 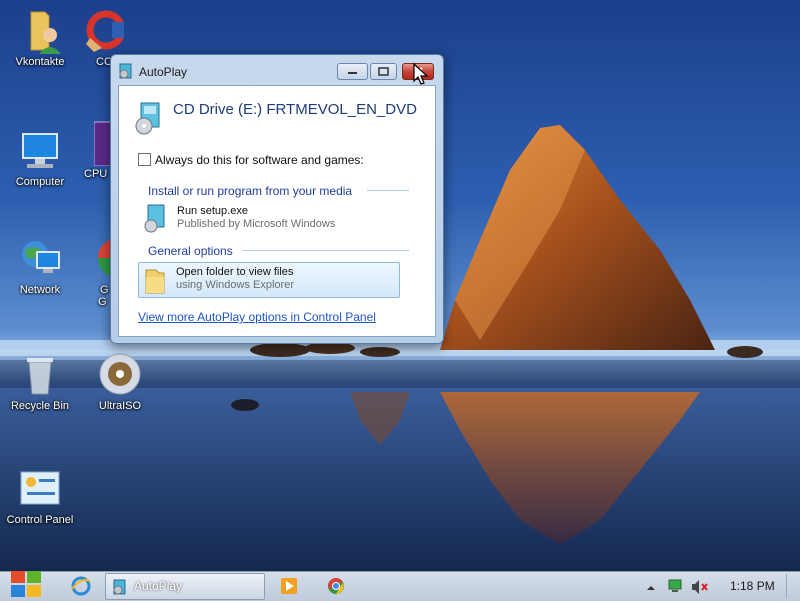 I want to click on taskbar-task-label: AutoPlay, so click(x=158, y=586).